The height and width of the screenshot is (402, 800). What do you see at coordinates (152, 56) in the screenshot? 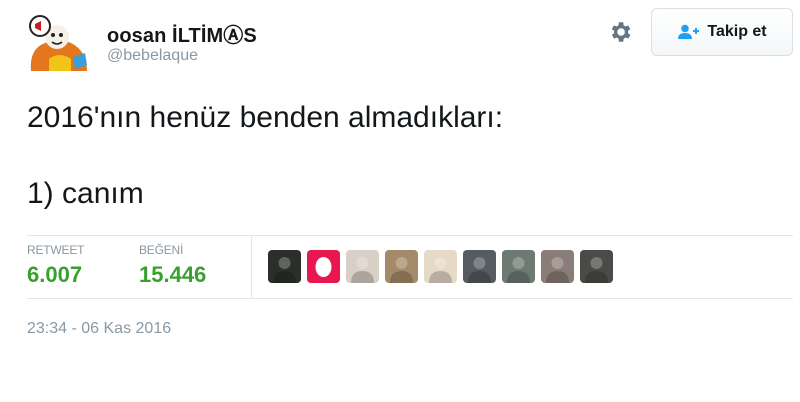
I see `user-handle: @bebelaque` at bounding box center [152, 56].